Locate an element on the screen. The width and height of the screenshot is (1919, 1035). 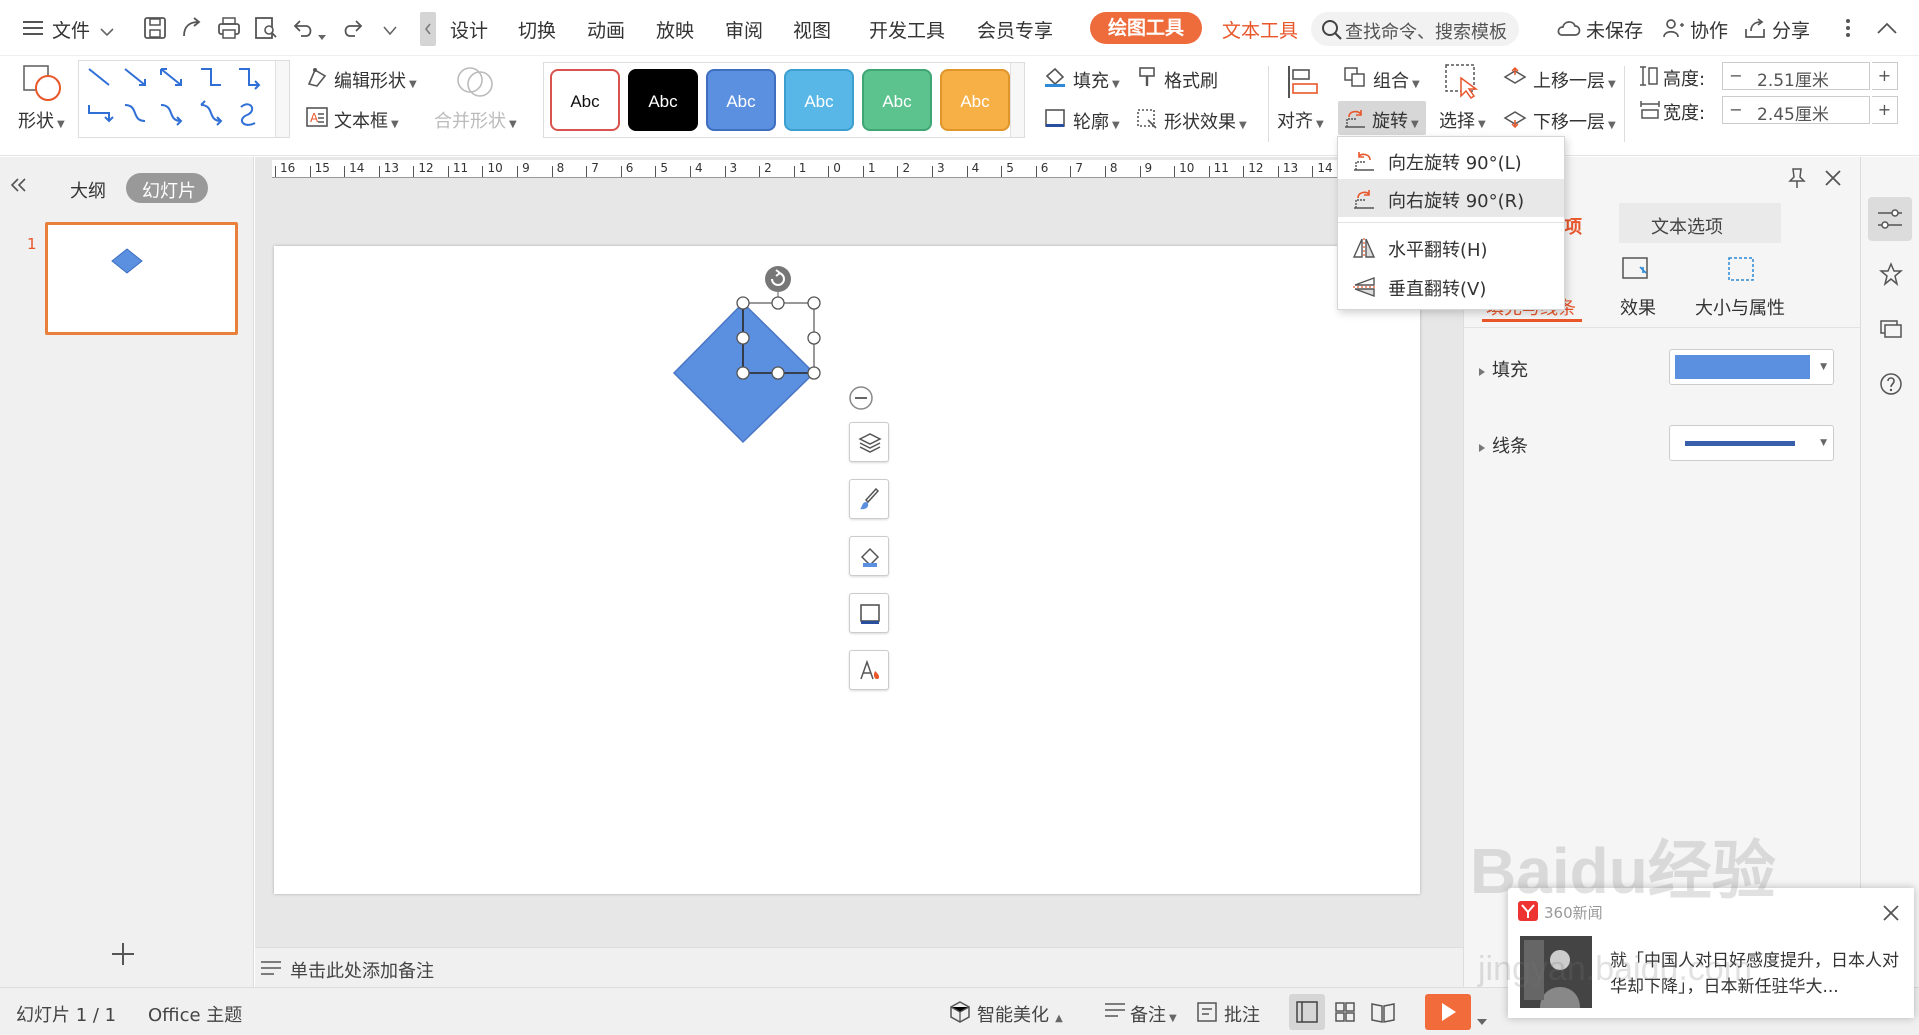
quick-outline-button is located at coordinates (869, 613).